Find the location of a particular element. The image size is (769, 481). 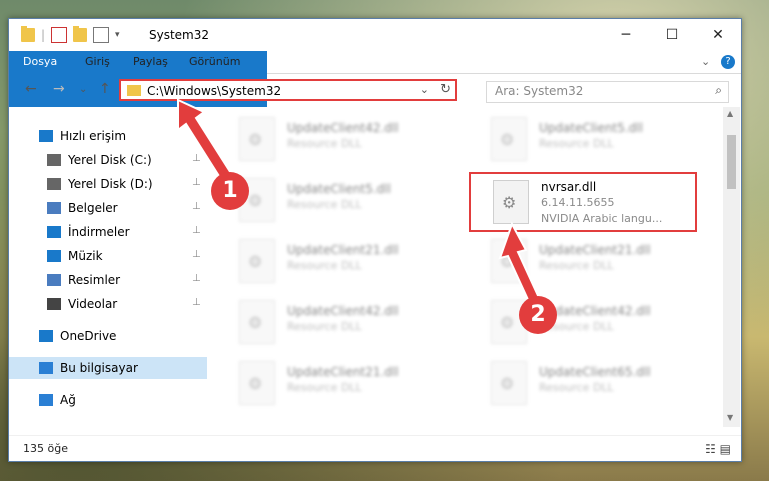

customize-toolbar-icon: ▾ is located at coordinates (117, 35).